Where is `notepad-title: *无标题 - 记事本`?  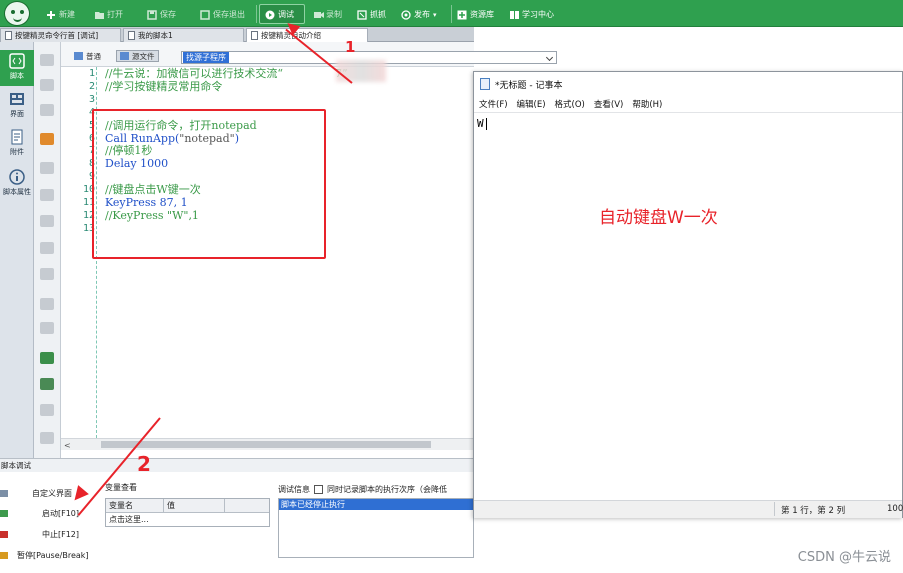 notepad-title: *无标题 - 记事本 is located at coordinates (529, 85).